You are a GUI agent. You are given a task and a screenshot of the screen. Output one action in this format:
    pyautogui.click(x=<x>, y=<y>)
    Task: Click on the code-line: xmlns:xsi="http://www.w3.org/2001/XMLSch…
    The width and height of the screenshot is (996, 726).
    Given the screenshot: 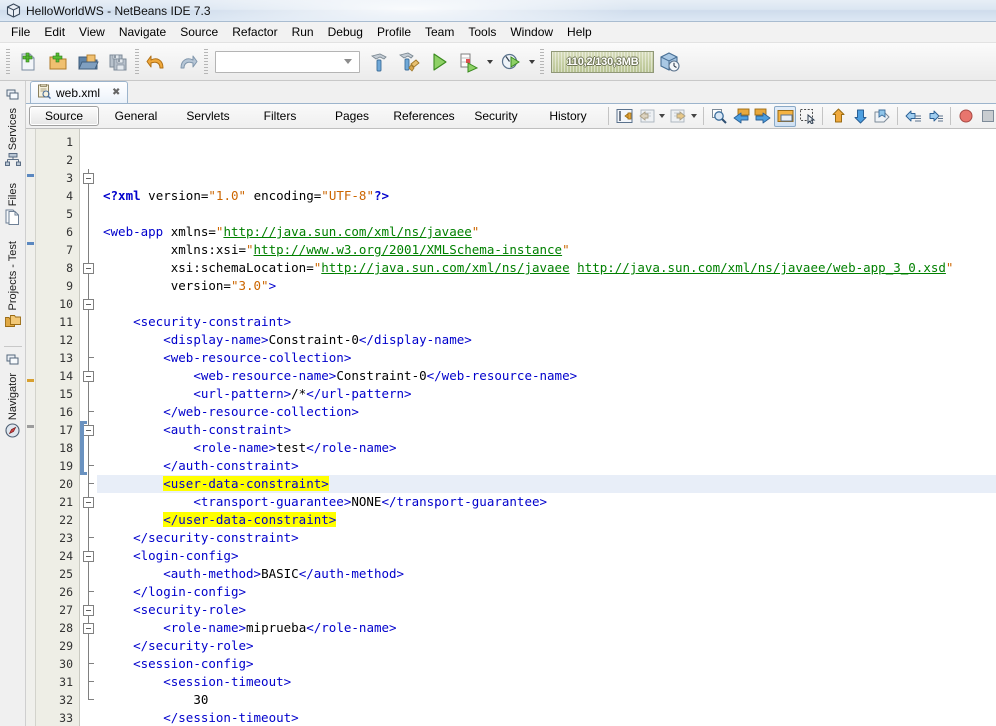 What is the action you would take?
    pyautogui.click(x=546, y=250)
    